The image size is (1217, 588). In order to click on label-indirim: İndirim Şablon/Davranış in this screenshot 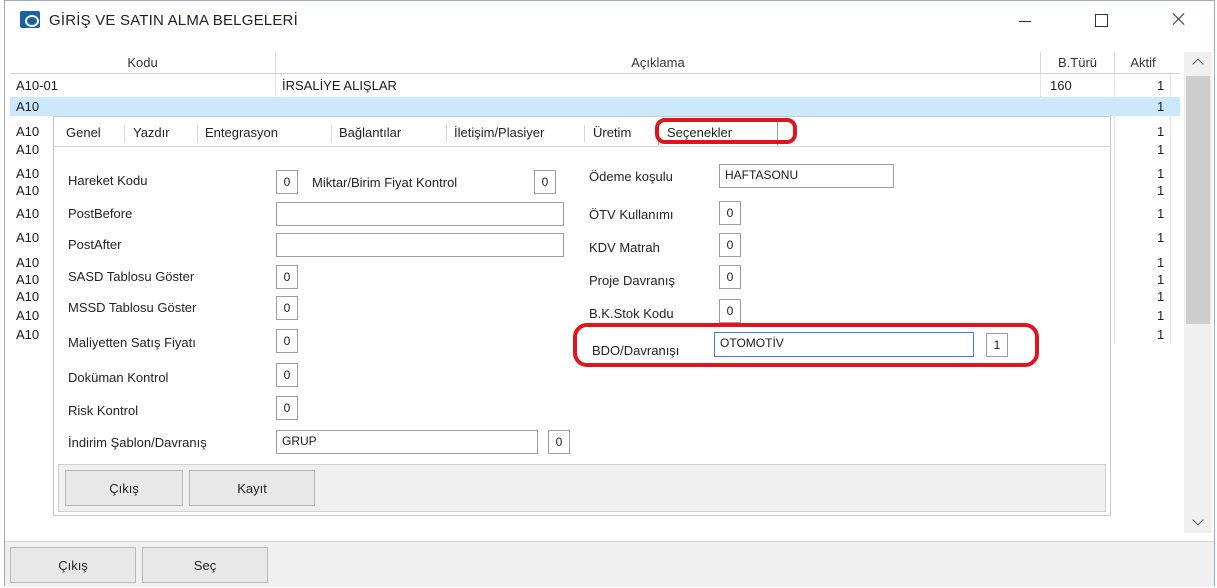, I will do `click(137, 442)`.